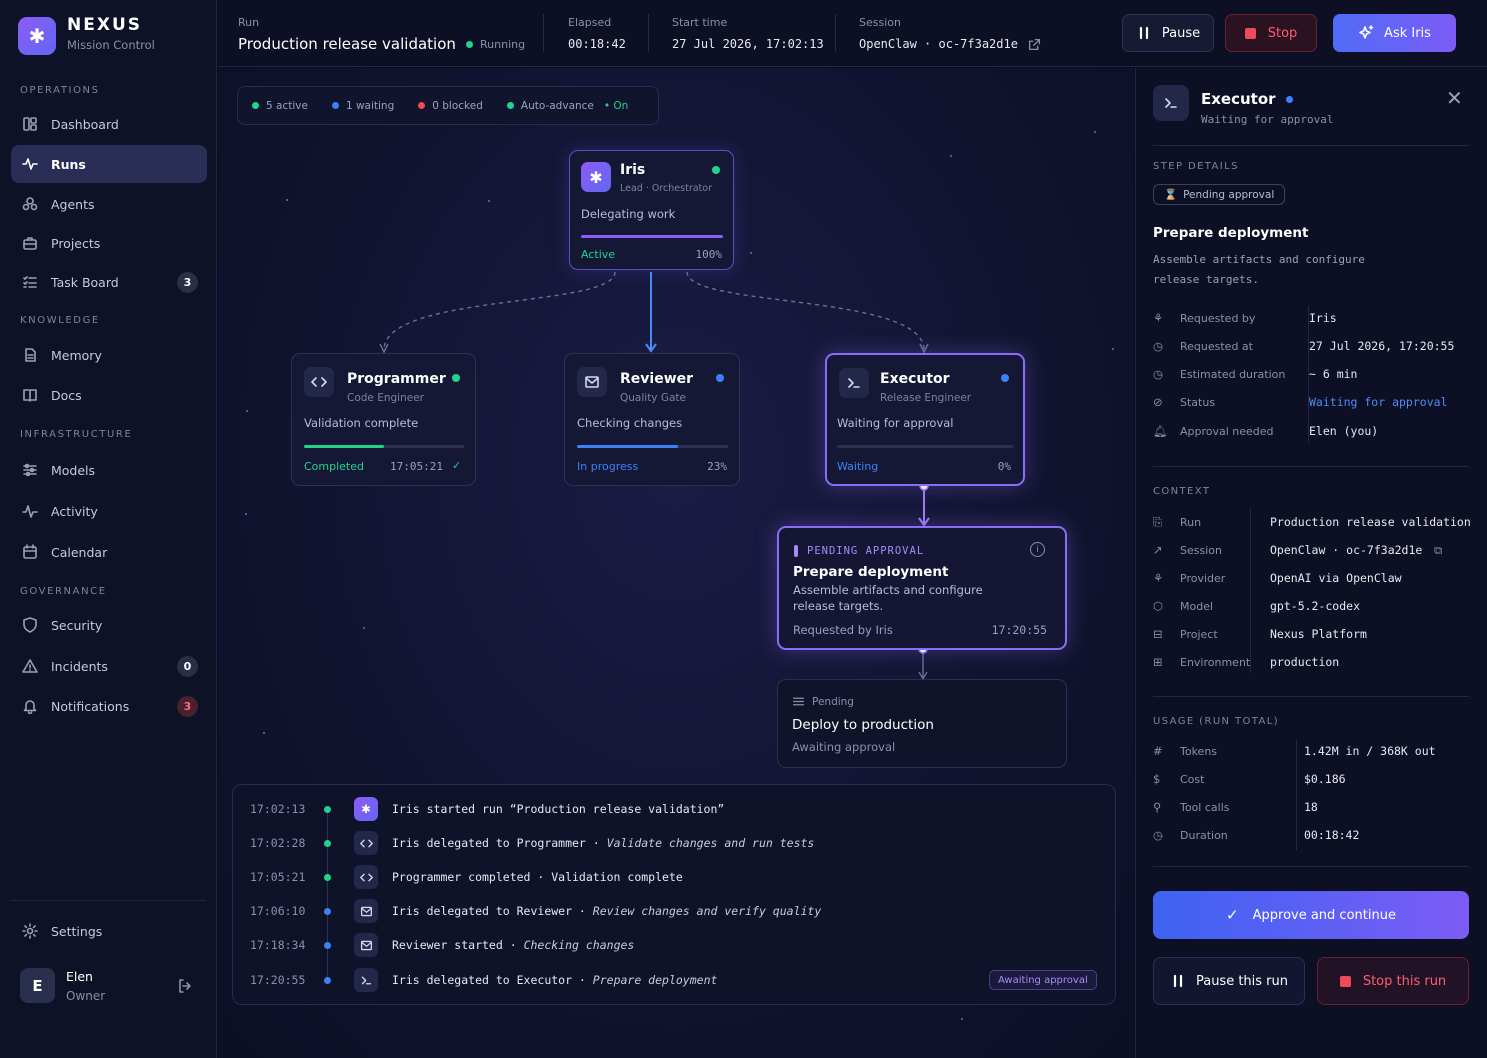 The height and width of the screenshot is (1058, 1487). What do you see at coordinates (327, 877) in the screenshot?
I see `log-dot` at bounding box center [327, 877].